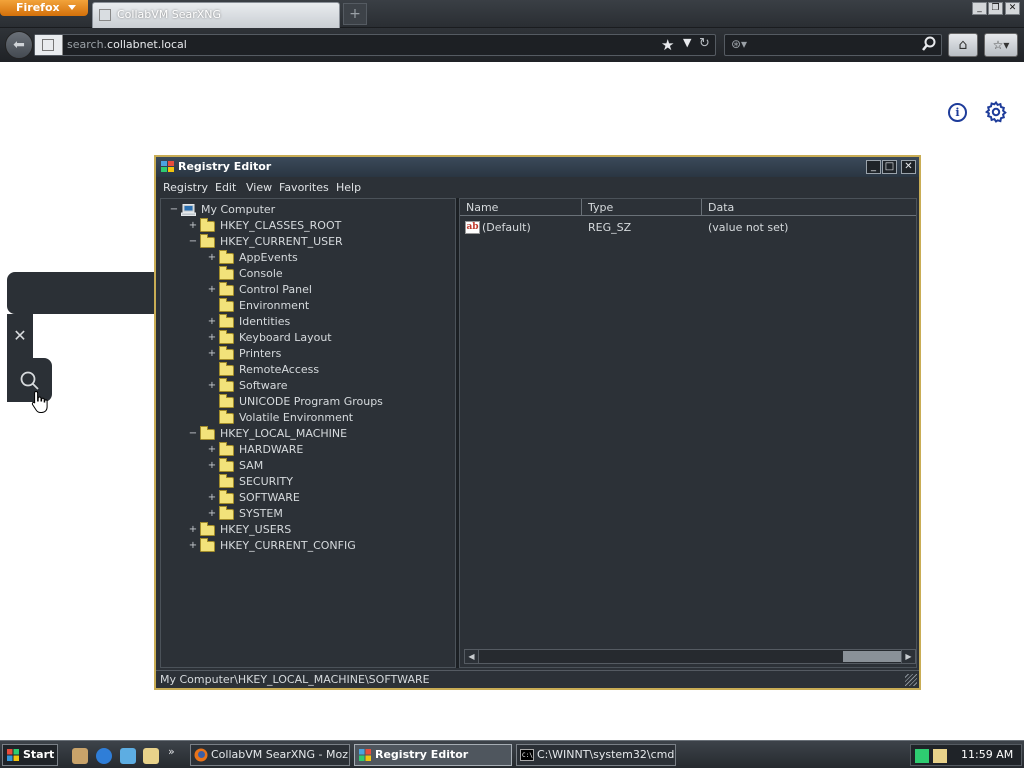  Describe the element at coordinates (922, 756) in the screenshot. I see `network-status-icon` at that location.